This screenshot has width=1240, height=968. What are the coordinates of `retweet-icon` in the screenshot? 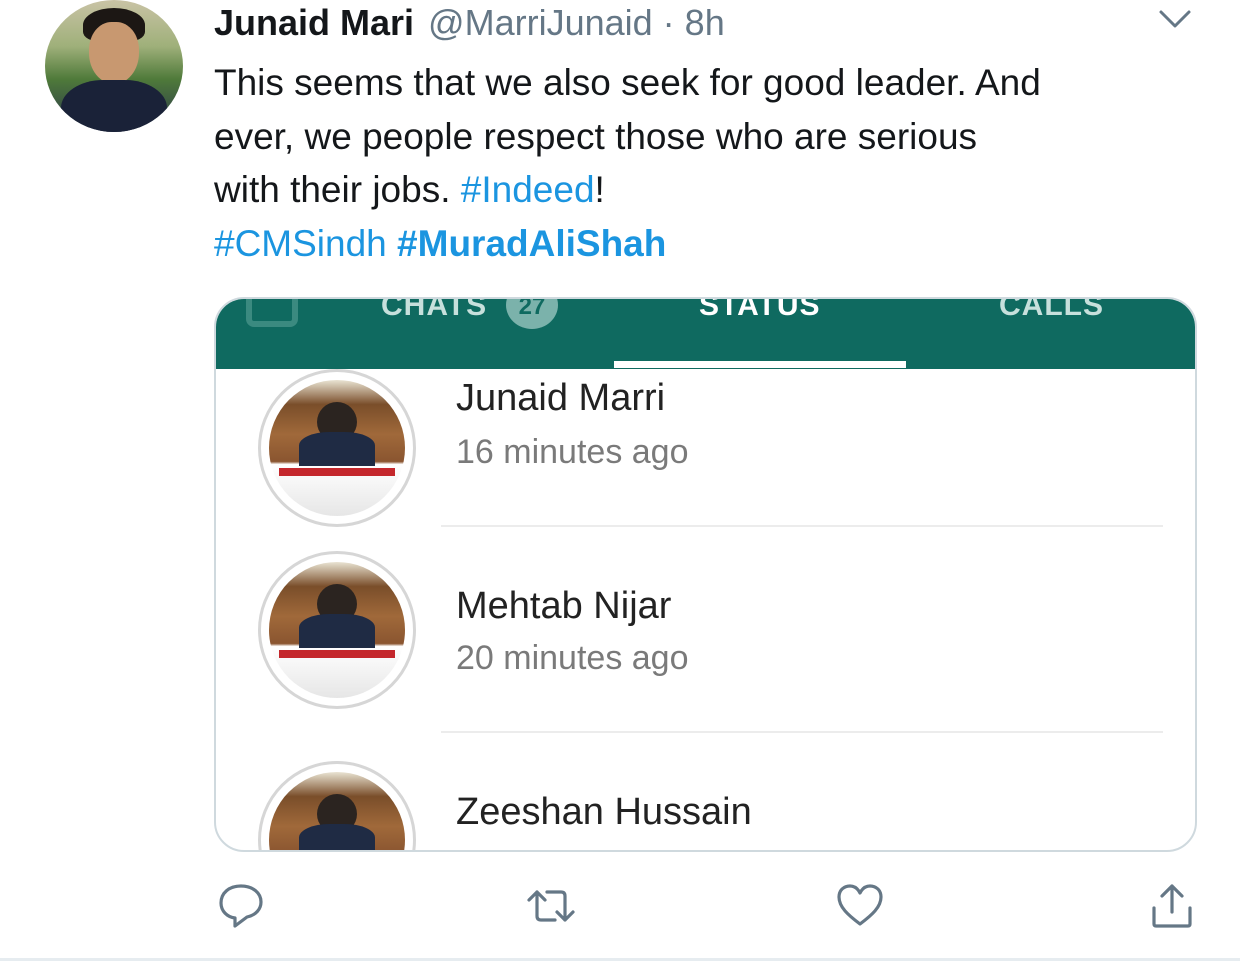 It's located at (551, 906).